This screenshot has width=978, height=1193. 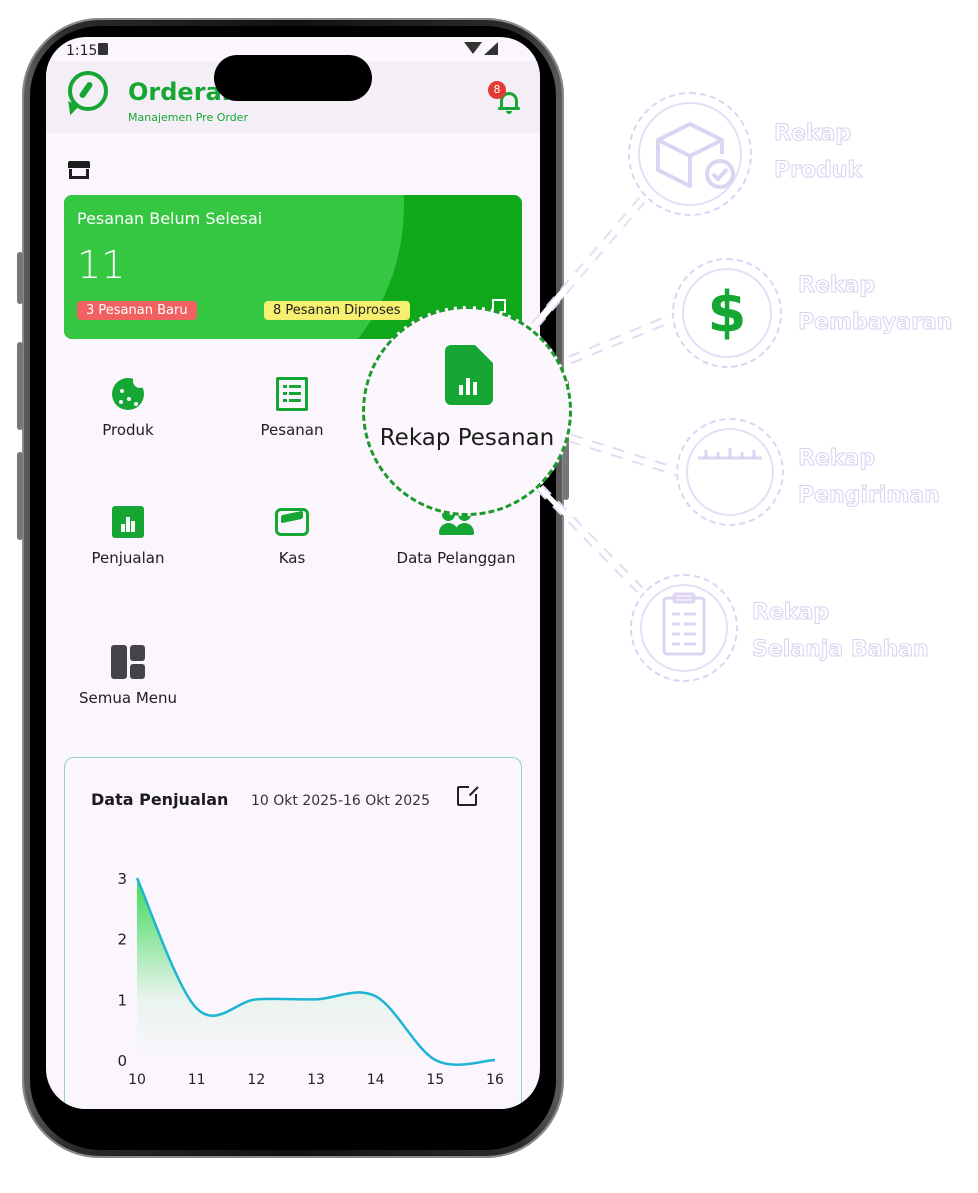 I want to click on open-external-icon, so click(x=468, y=795).